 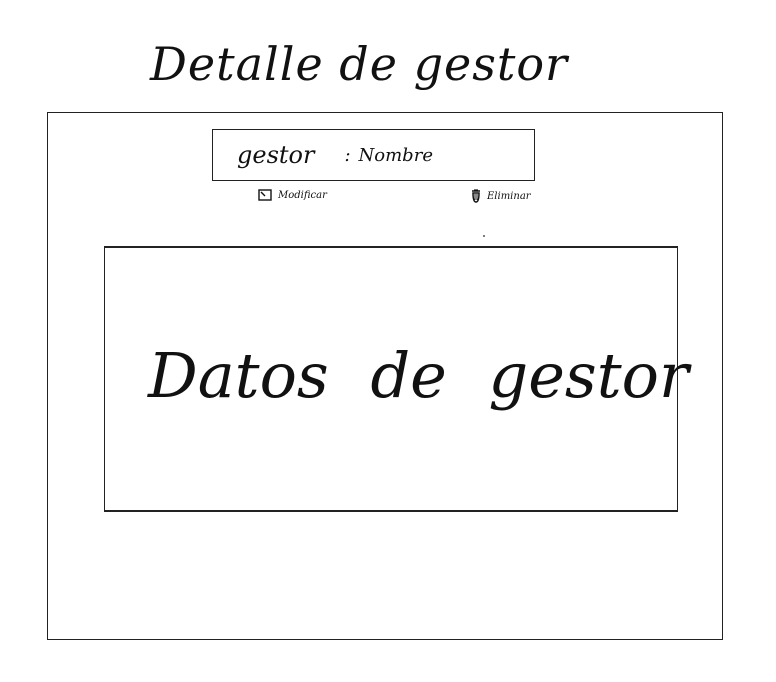 I want to click on delete-button: Eliminar, so click(x=501, y=196).